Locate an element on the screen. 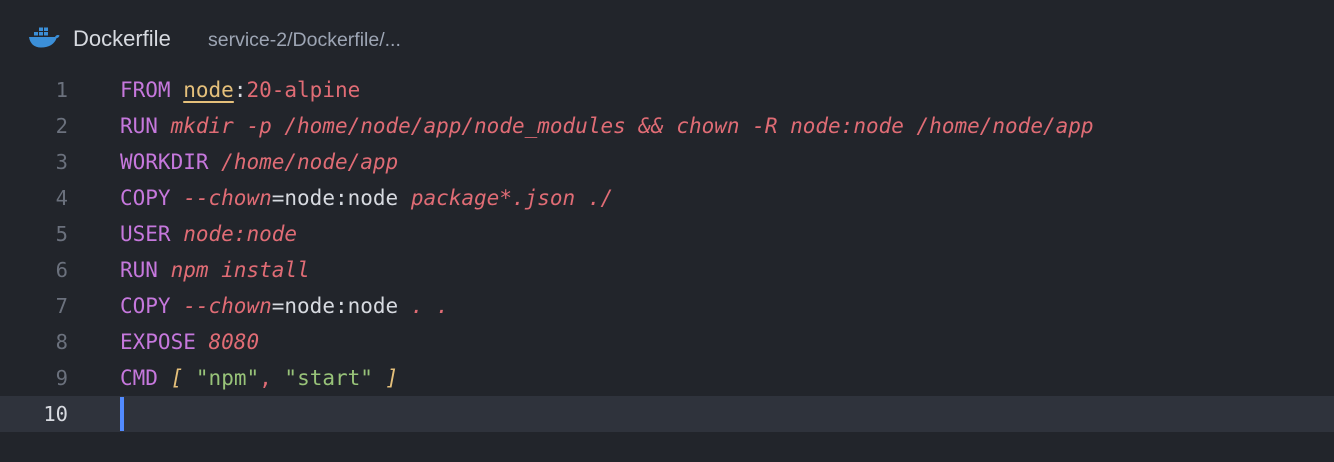 The height and width of the screenshot is (462, 1334). line-content: RUN npm install is located at coordinates (215, 270).